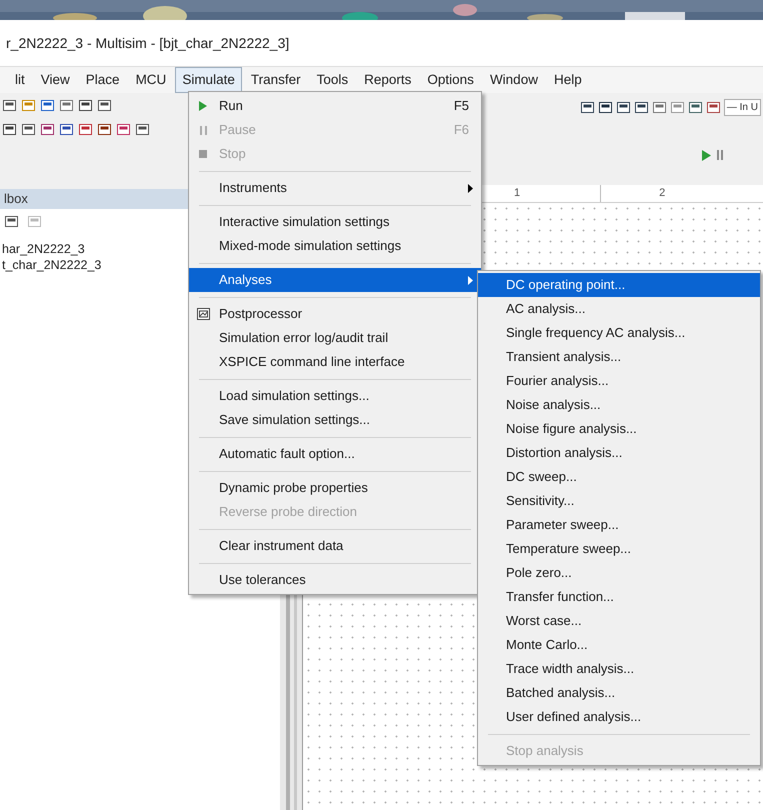 The width and height of the screenshot is (763, 810). What do you see at coordinates (335, 546) in the screenshot?
I see `menu-item: Clear instrument data` at bounding box center [335, 546].